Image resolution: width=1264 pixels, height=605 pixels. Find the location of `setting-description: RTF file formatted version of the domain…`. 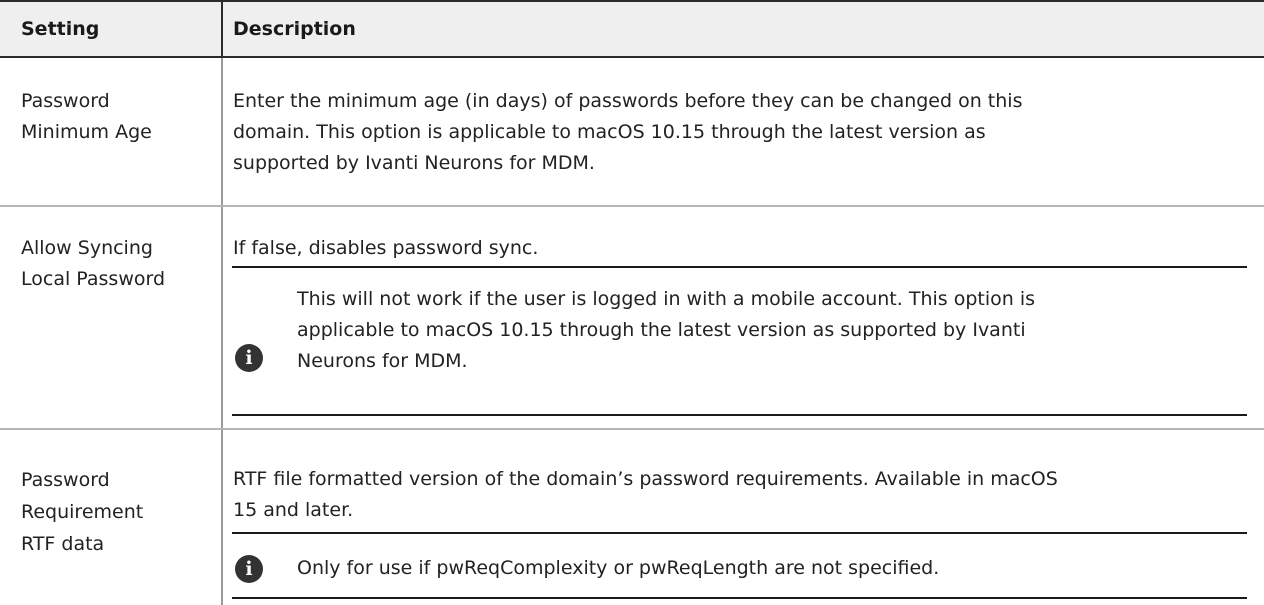

setting-description: RTF file formatted version of the domain… is located at coordinates (645, 494).